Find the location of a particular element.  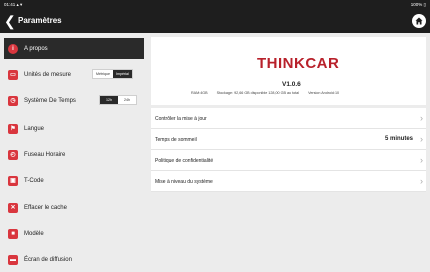

clock-icon: ◷ is located at coordinates (13, 100).